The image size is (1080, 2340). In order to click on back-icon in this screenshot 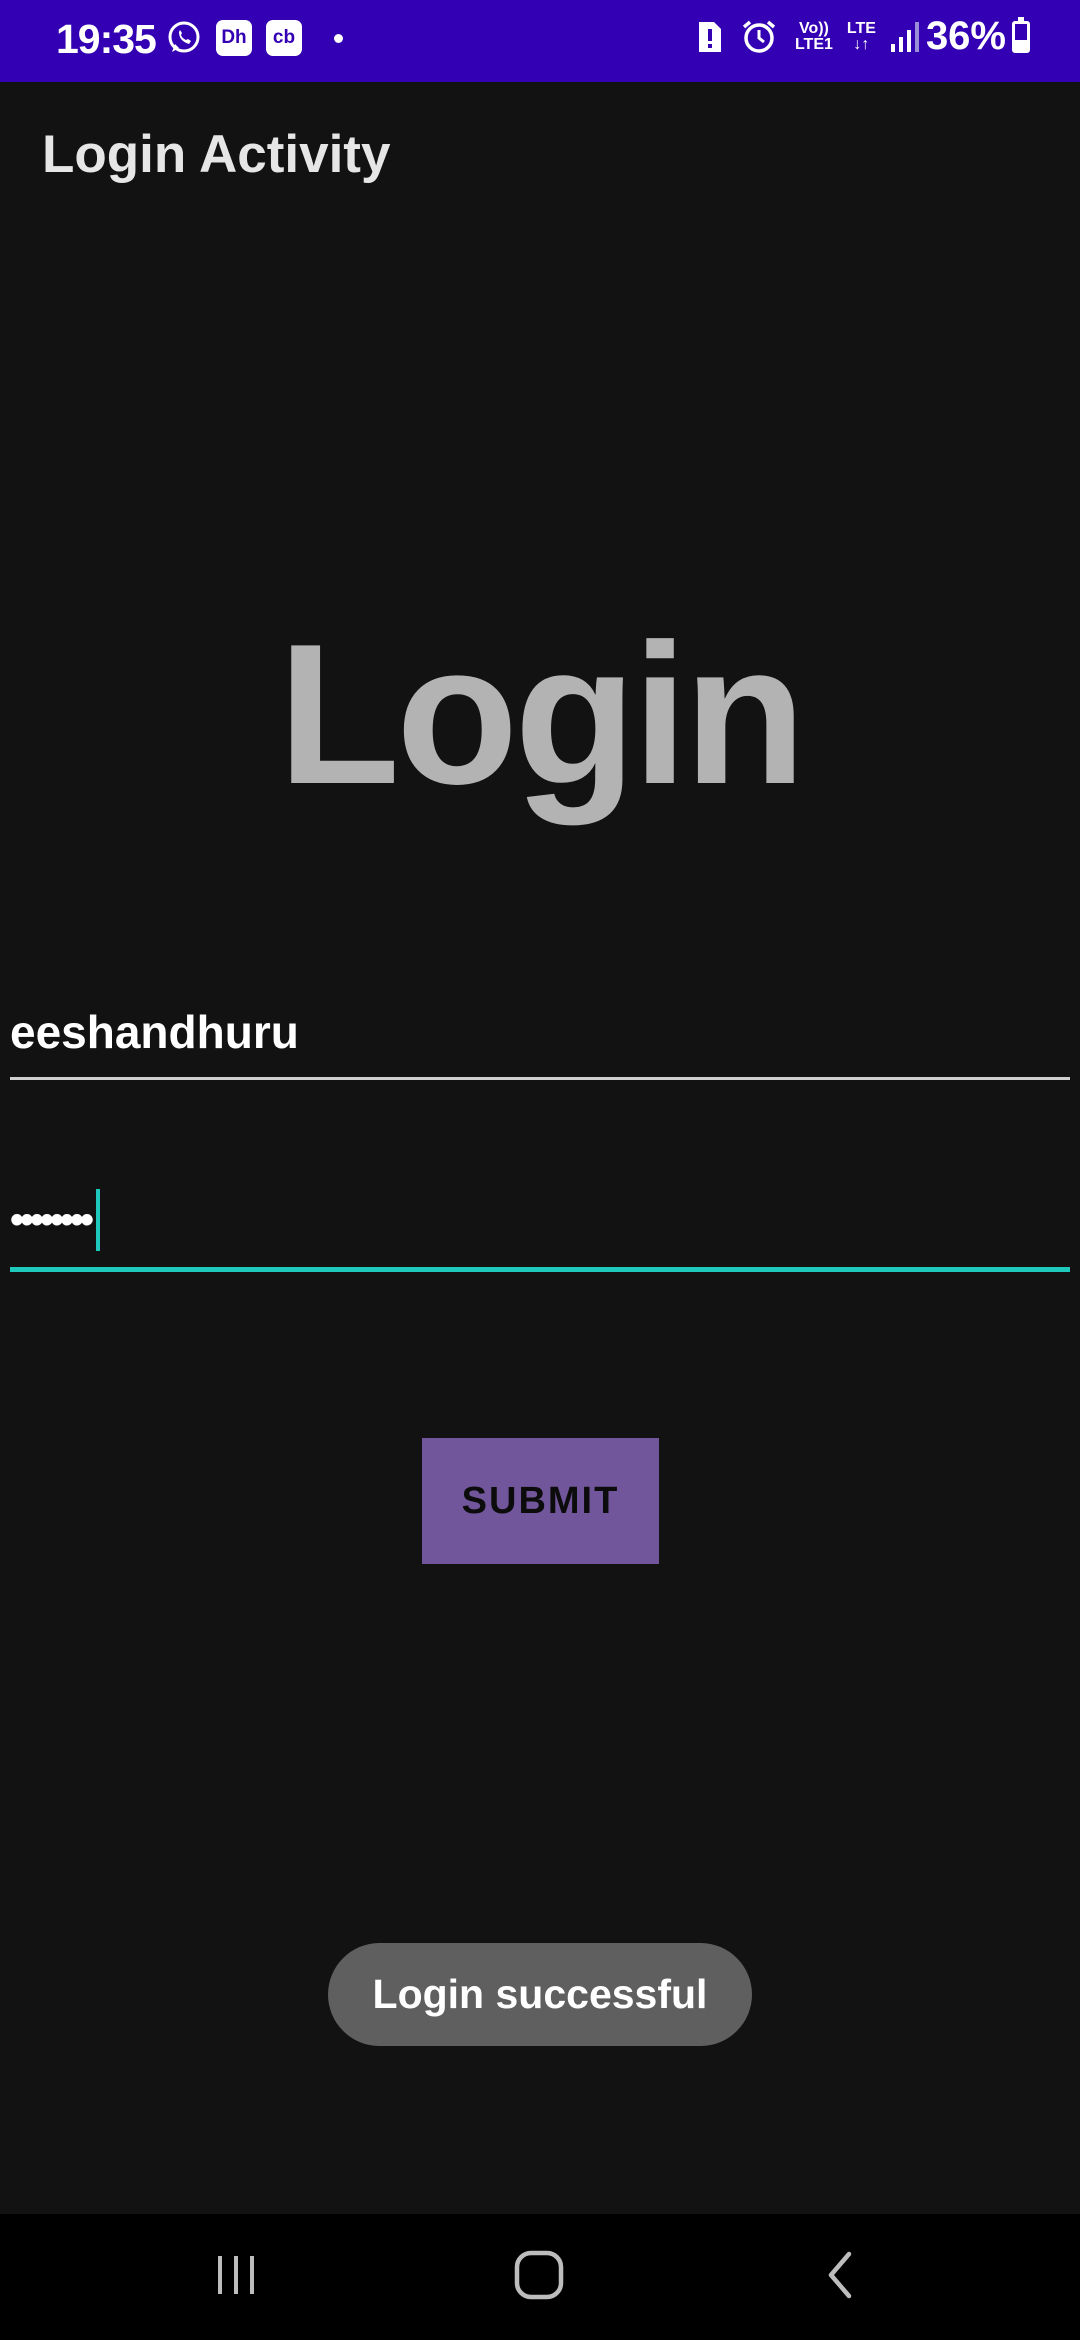, I will do `click(841, 2277)`.